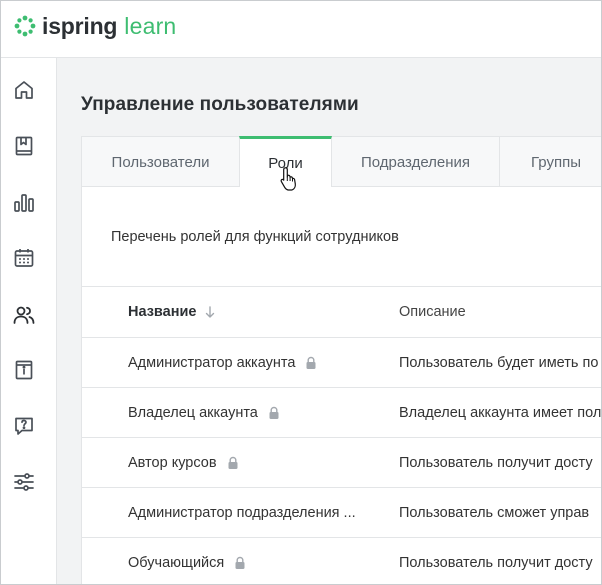 The width and height of the screenshot is (602, 585). I want to click on book-icon, so click(24, 146).